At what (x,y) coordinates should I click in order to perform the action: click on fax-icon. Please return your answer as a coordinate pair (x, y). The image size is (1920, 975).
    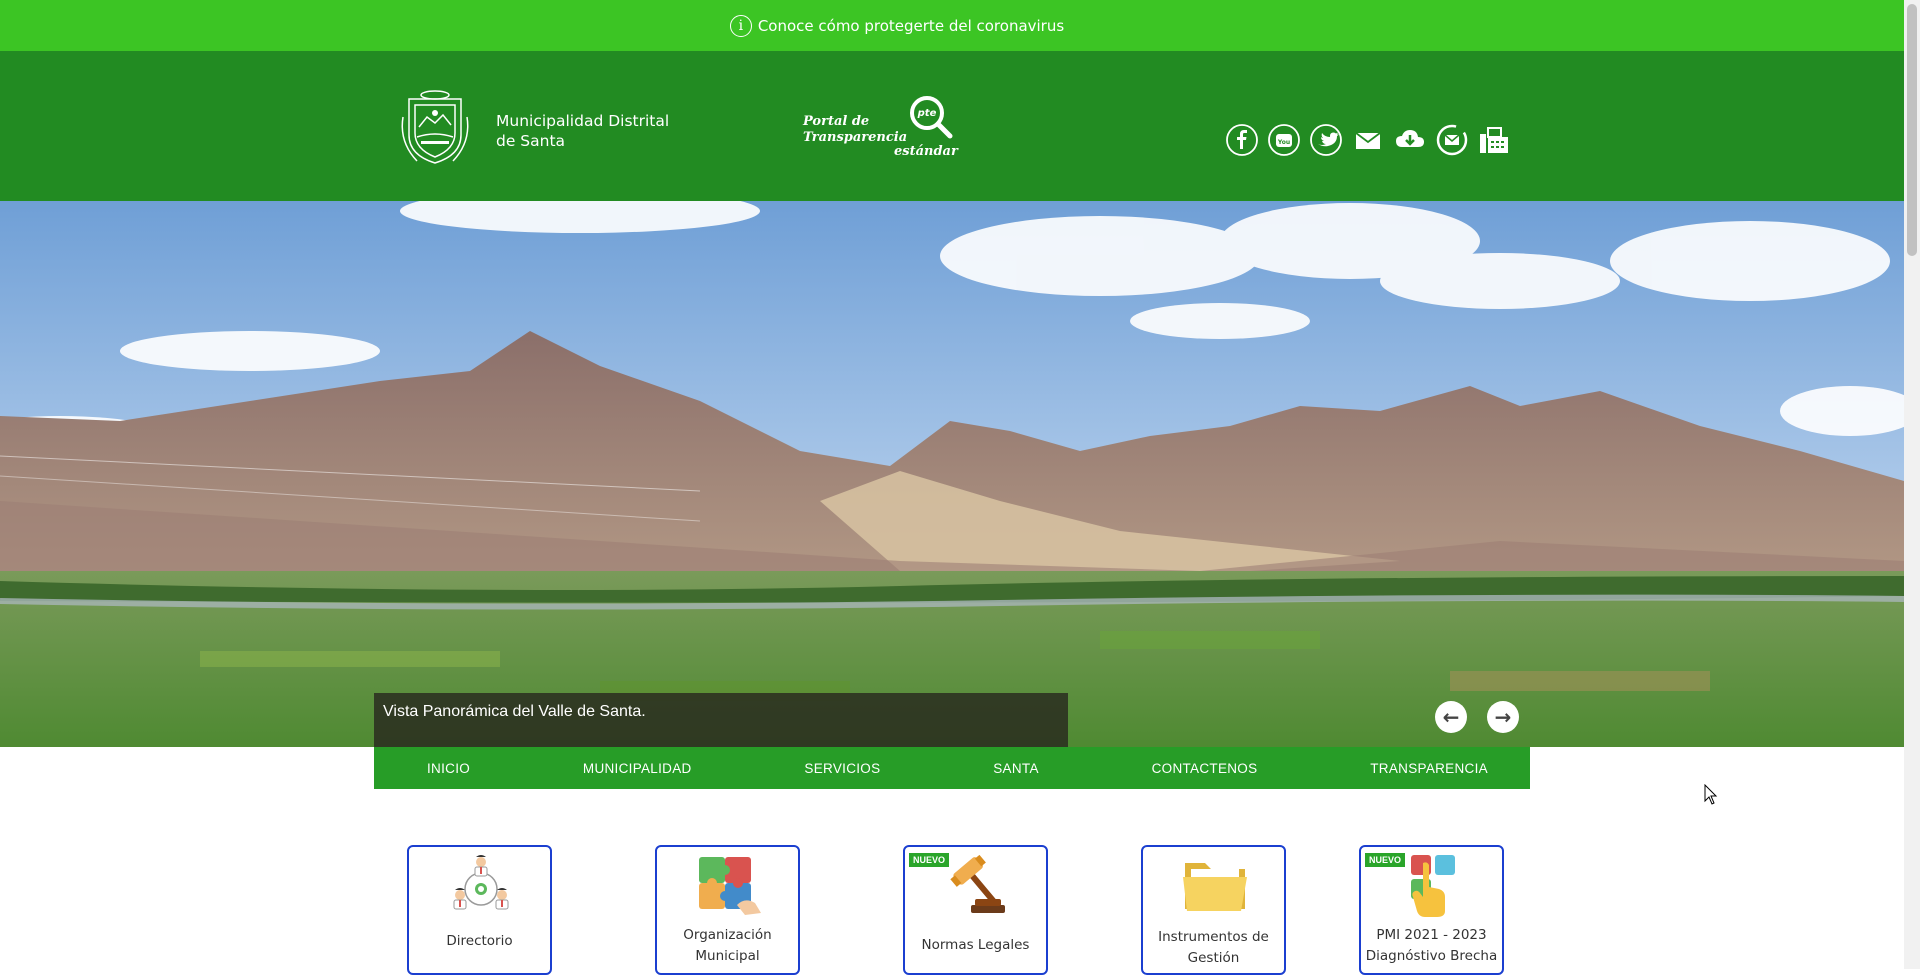
    Looking at the image, I should click on (1494, 140).